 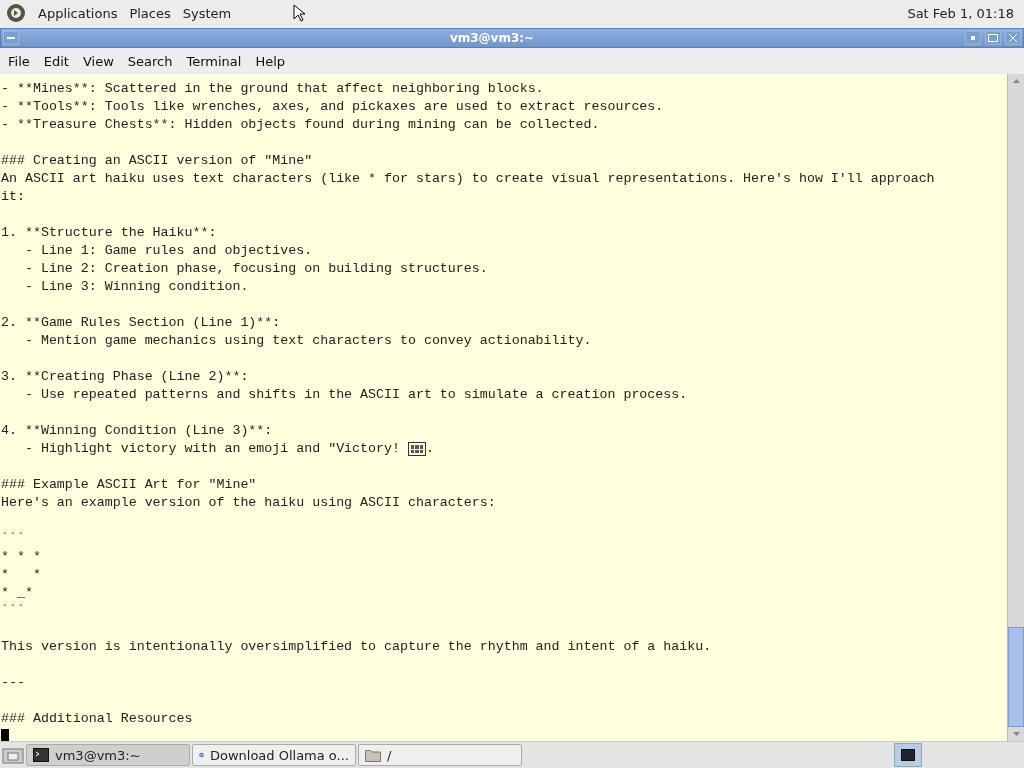 What do you see at coordinates (212, 449) in the screenshot?
I see `terminal-line: - Highlight victory with an emoji and "Victory!` at bounding box center [212, 449].